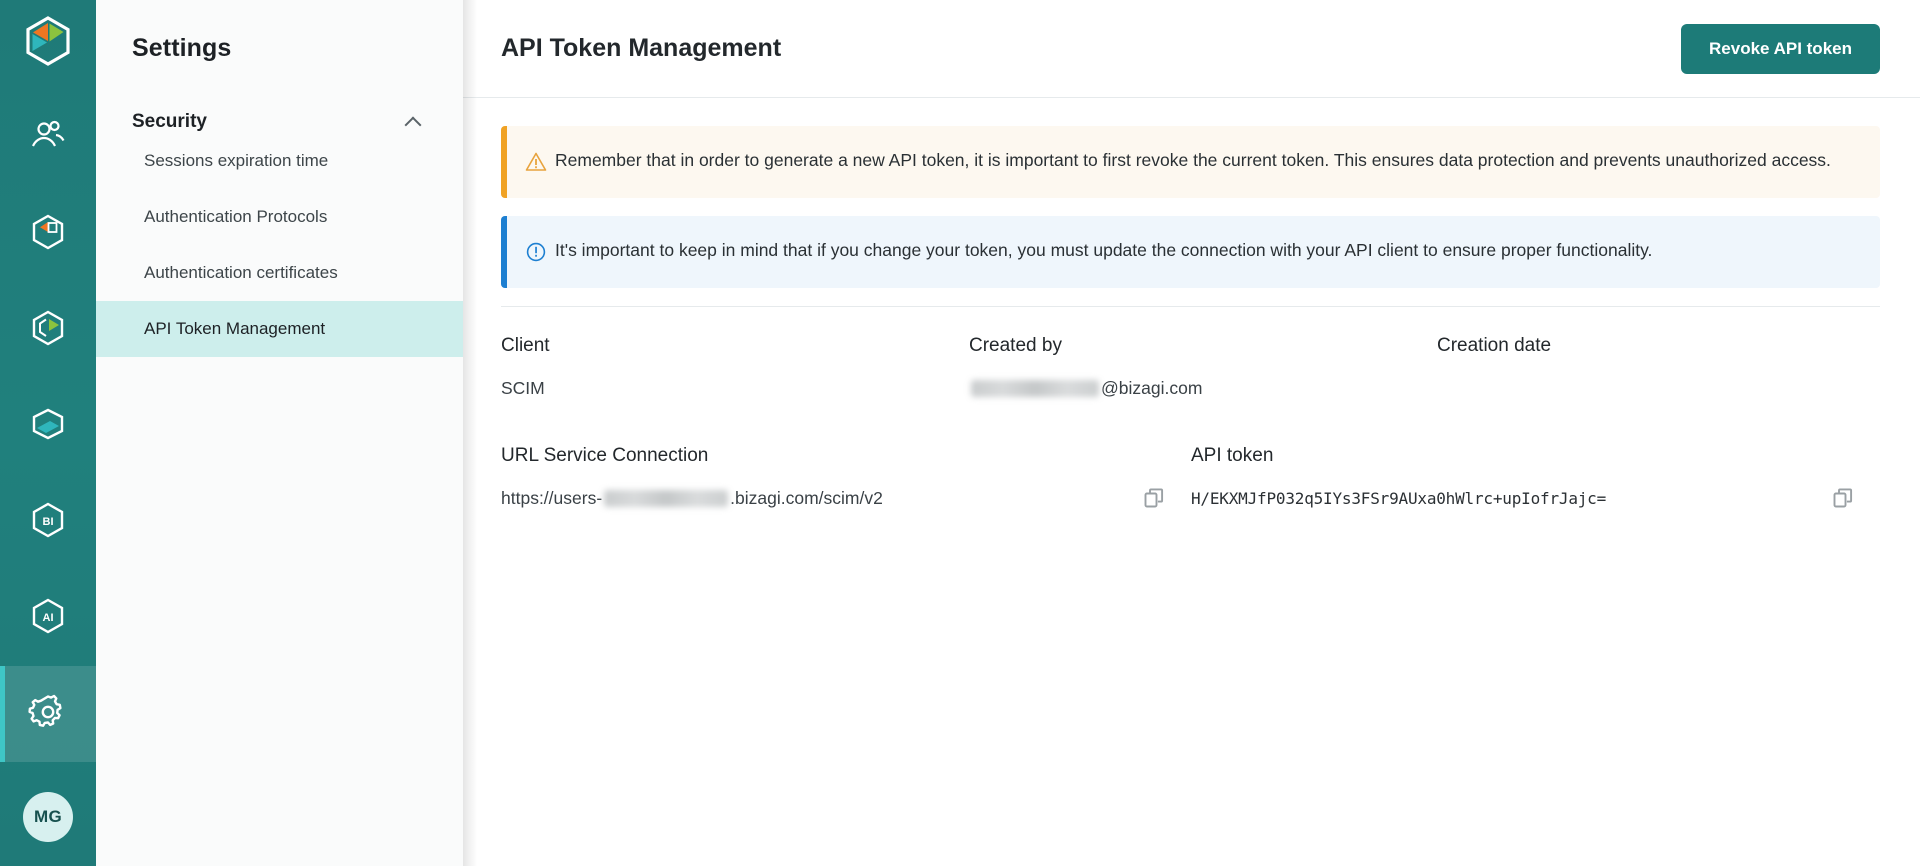  Describe the element at coordinates (169, 121) in the screenshot. I see `settings-section-label: Security` at that location.